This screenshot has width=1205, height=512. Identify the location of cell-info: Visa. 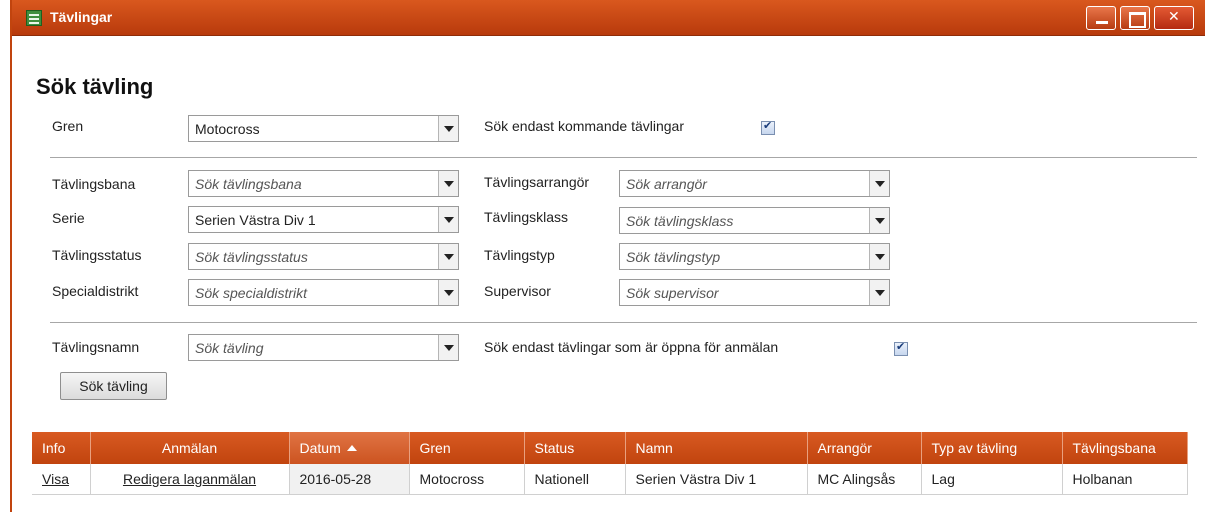
(61, 479).